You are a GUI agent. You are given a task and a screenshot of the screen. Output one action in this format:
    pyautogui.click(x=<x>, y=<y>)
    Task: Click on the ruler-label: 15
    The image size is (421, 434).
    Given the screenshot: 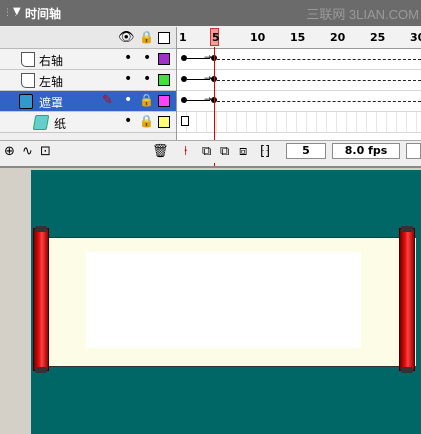 What is the action you would take?
    pyautogui.click(x=298, y=37)
    